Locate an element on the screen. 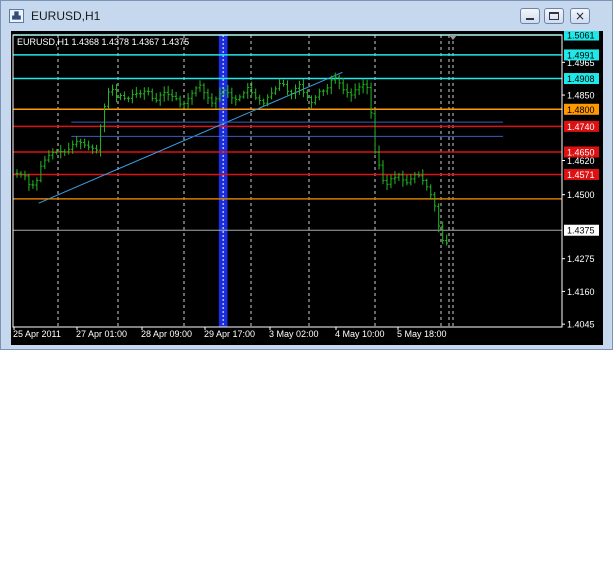 Image resolution: width=614 pixels, height=576 pixels. level-label-3: 1.4800 is located at coordinates (581, 110).